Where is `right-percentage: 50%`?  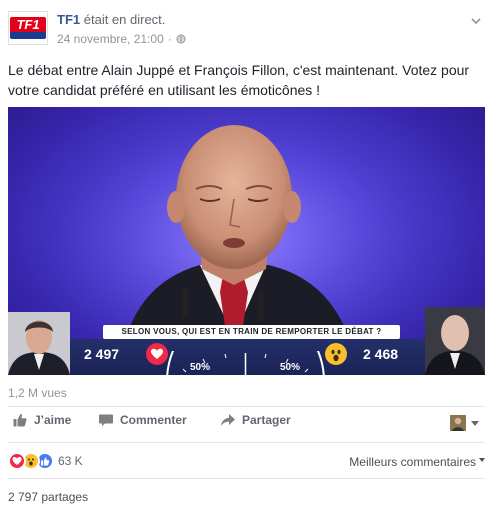
right-percentage: 50% is located at coordinates (290, 367).